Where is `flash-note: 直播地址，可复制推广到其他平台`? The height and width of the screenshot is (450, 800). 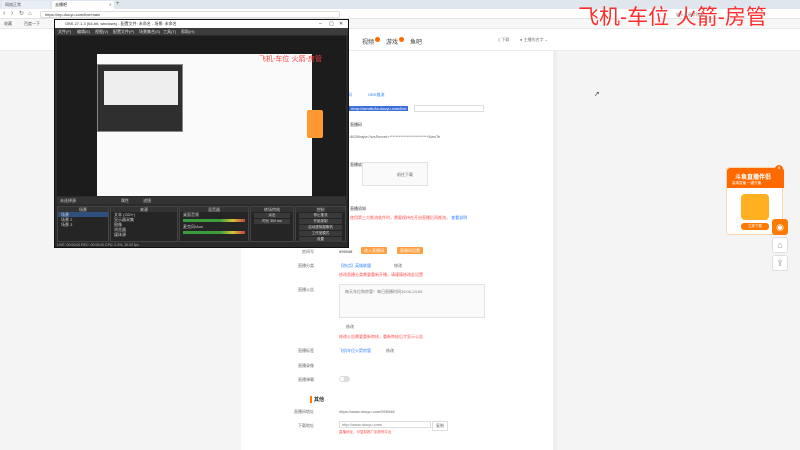
flash-note: 直播地址，可复制推广到其他平台 is located at coordinates (365, 432).